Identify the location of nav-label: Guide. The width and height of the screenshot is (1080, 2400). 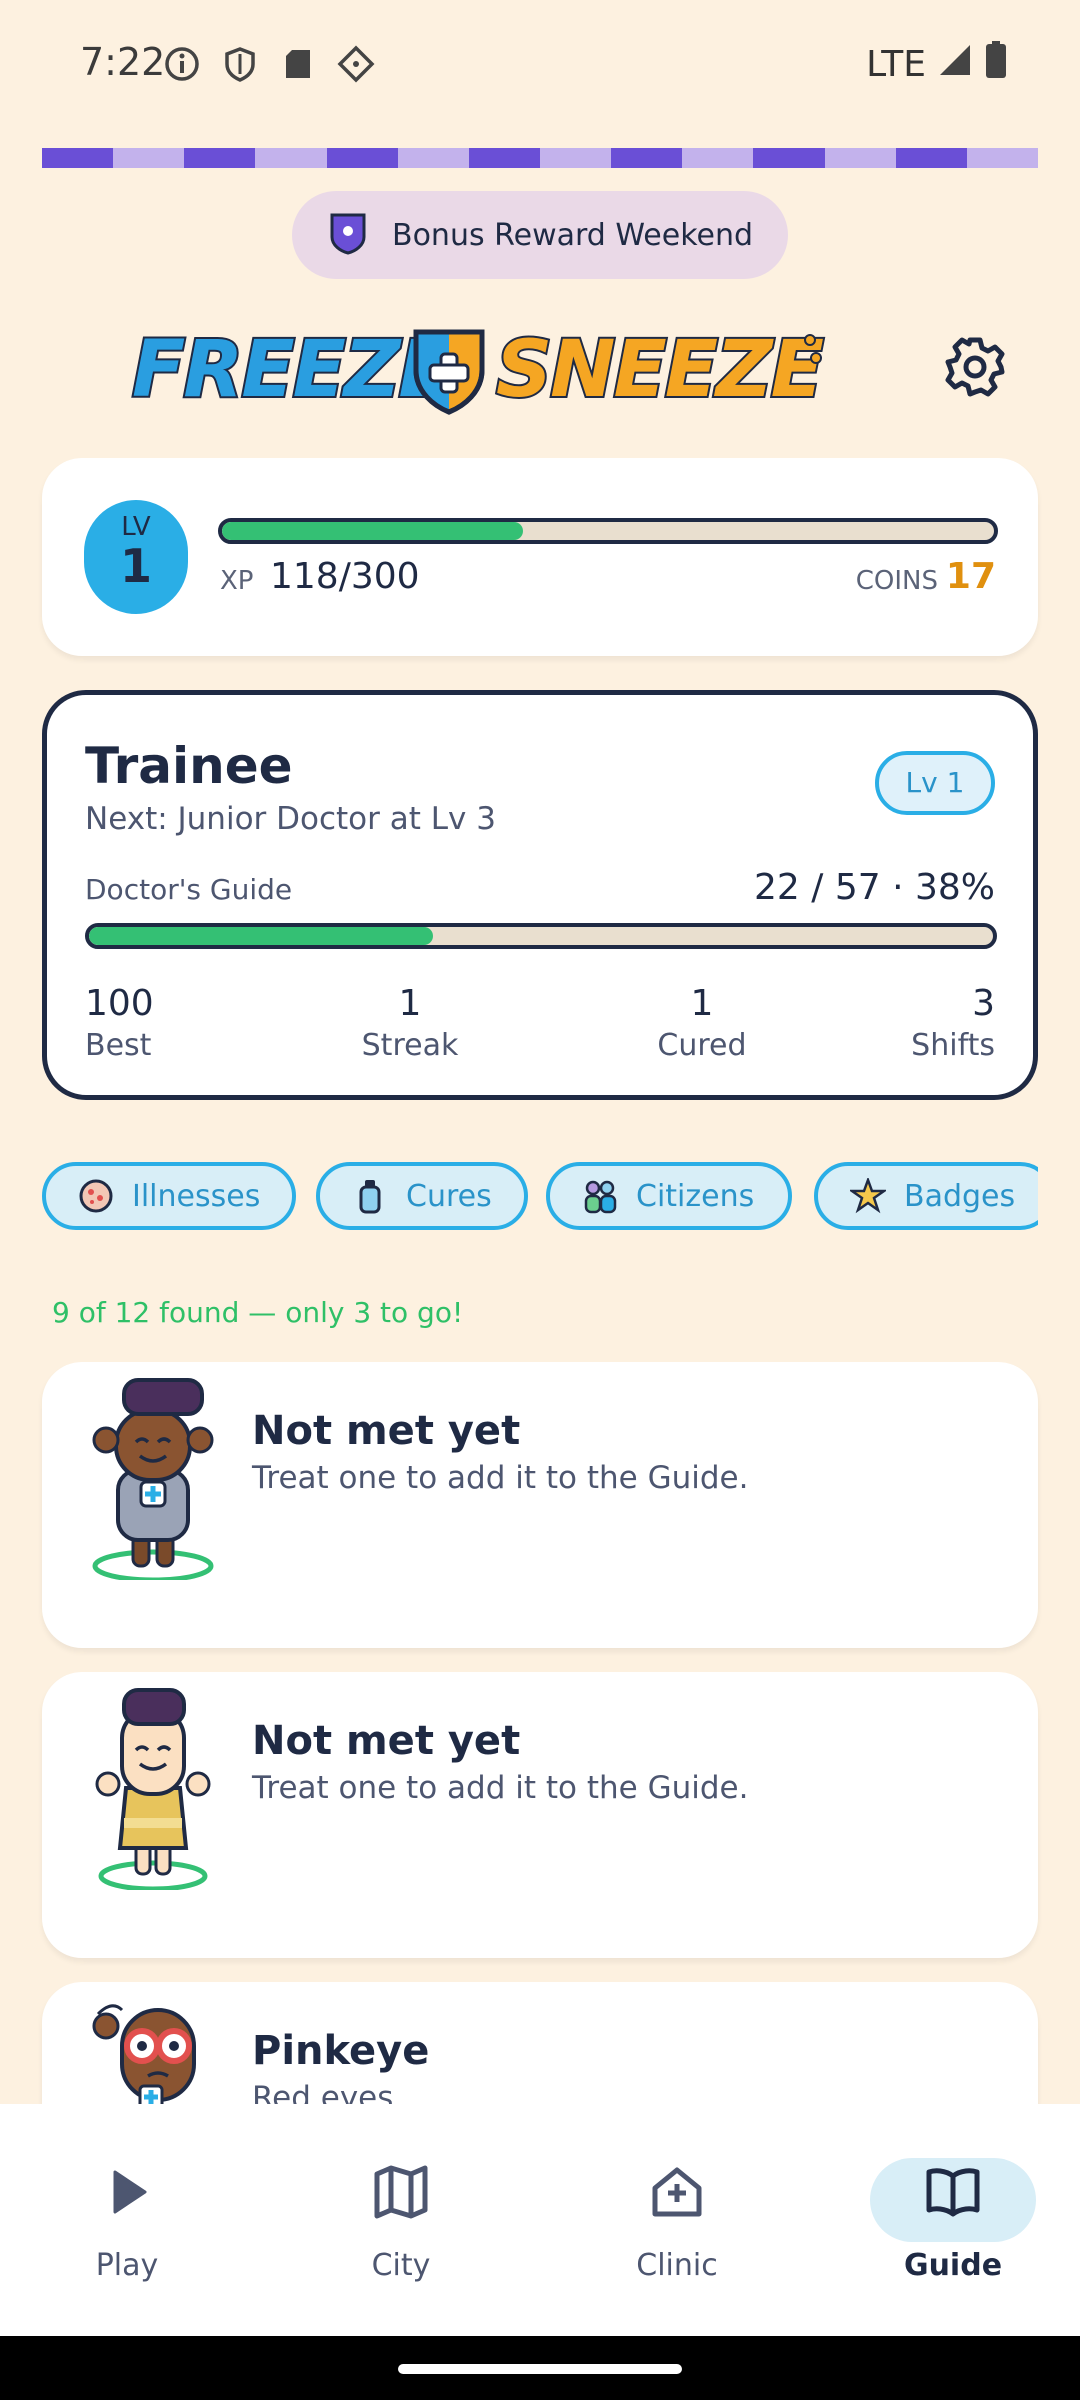
(953, 2265).